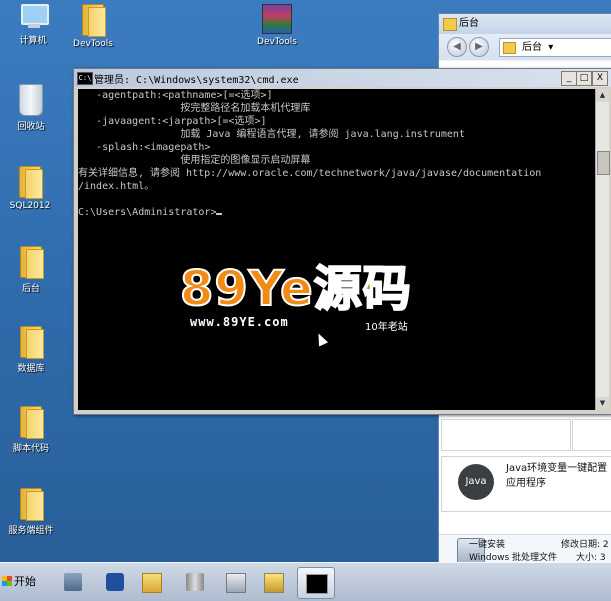  I want to click on taskbar-cmd, so click(316, 583).